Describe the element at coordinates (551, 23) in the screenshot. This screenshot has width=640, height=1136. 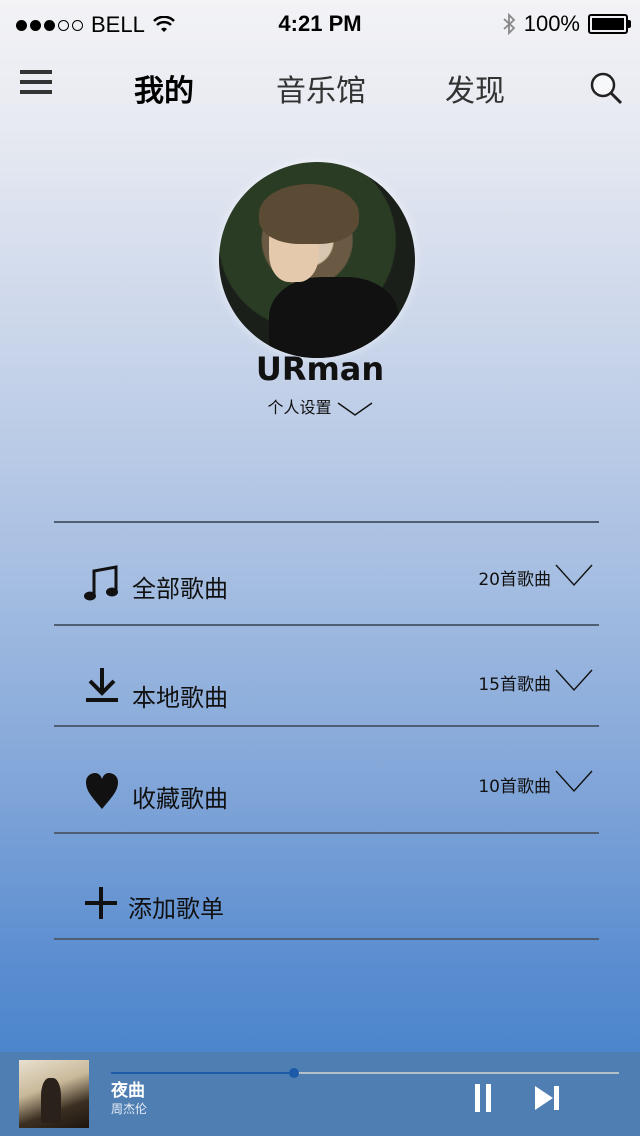
I see `battery-percent: 100%` at that location.